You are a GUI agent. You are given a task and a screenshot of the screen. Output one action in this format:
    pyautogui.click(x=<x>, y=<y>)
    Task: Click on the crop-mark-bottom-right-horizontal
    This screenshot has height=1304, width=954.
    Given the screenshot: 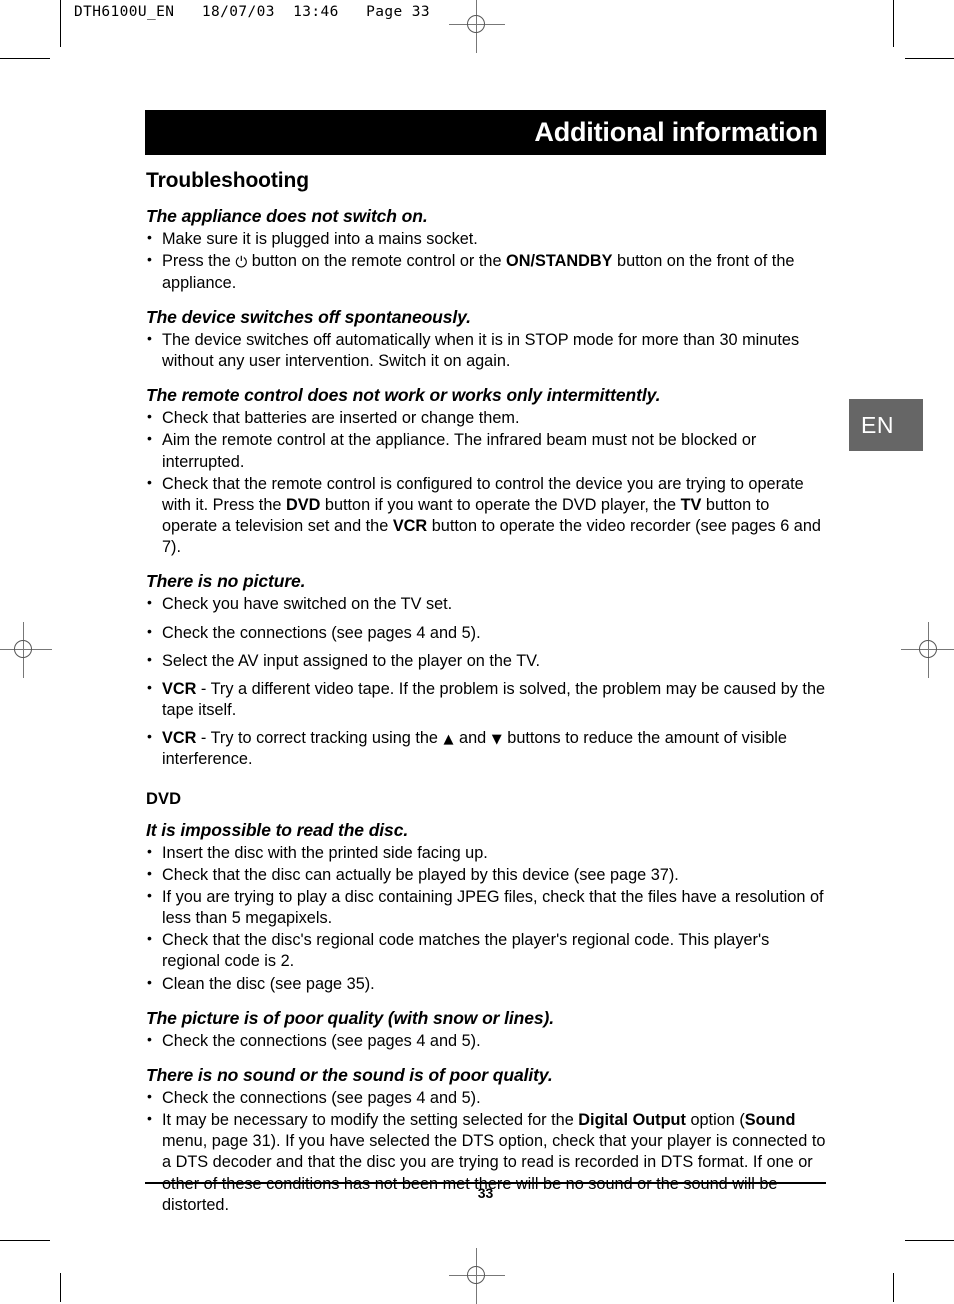 What is the action you would take?
    pyautogui.click(x=929, y=1240)
    